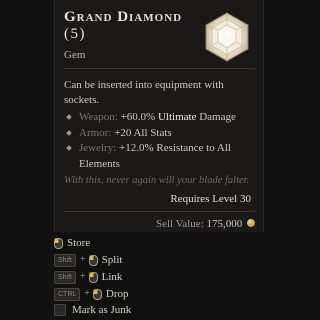 This screenshot has height=320, width=320. Describe the element at coordinates (123, 17) in the screenshot. I see `item-name-text: Grand Diamond` at that location.